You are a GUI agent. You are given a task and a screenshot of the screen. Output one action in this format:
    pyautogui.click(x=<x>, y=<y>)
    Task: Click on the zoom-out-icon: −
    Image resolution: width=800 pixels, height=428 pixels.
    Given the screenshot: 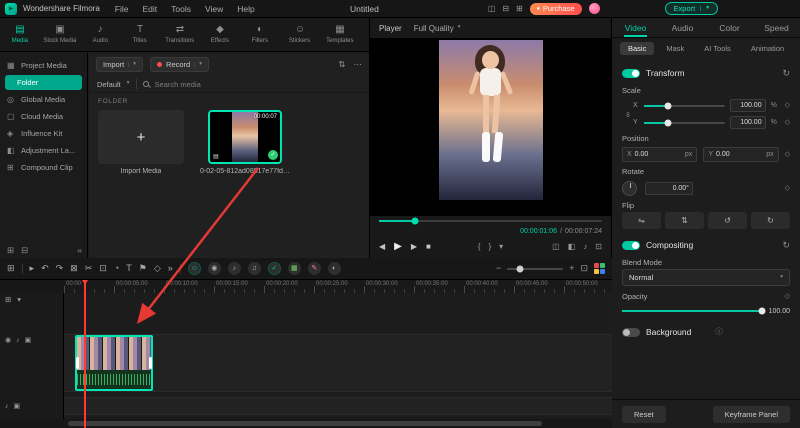 What is the action you would take?
    pyautogui.click(x=498, y=268)
    